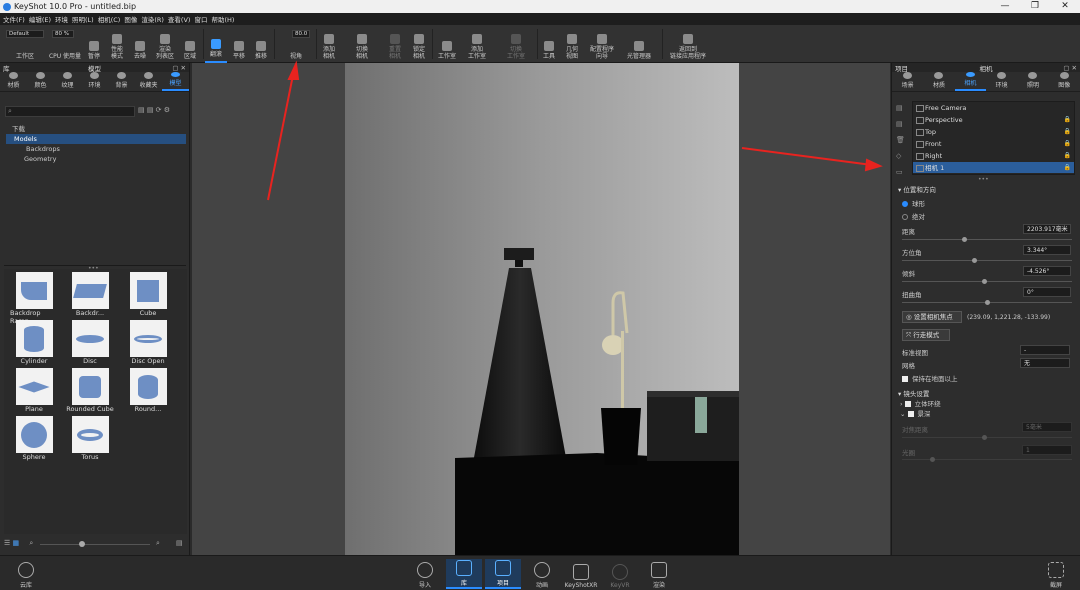  I want to click on animation-label: 动画, so click(541, 585).